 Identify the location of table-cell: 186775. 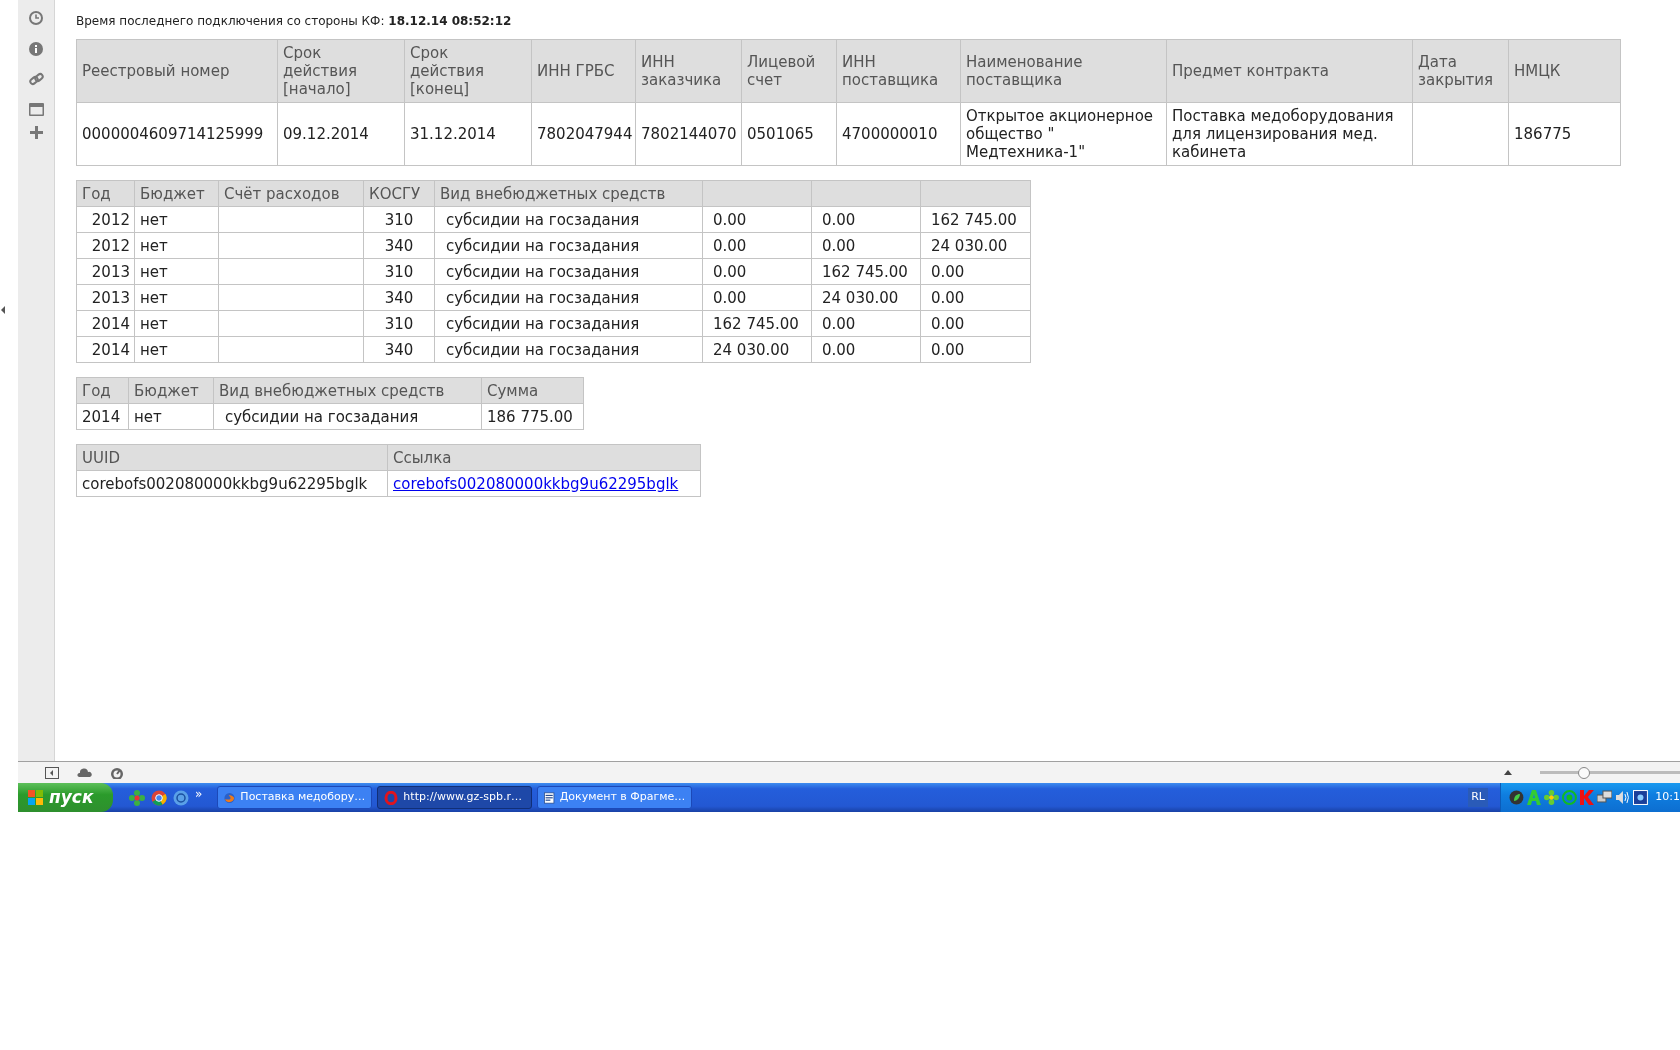
(1543, 134).